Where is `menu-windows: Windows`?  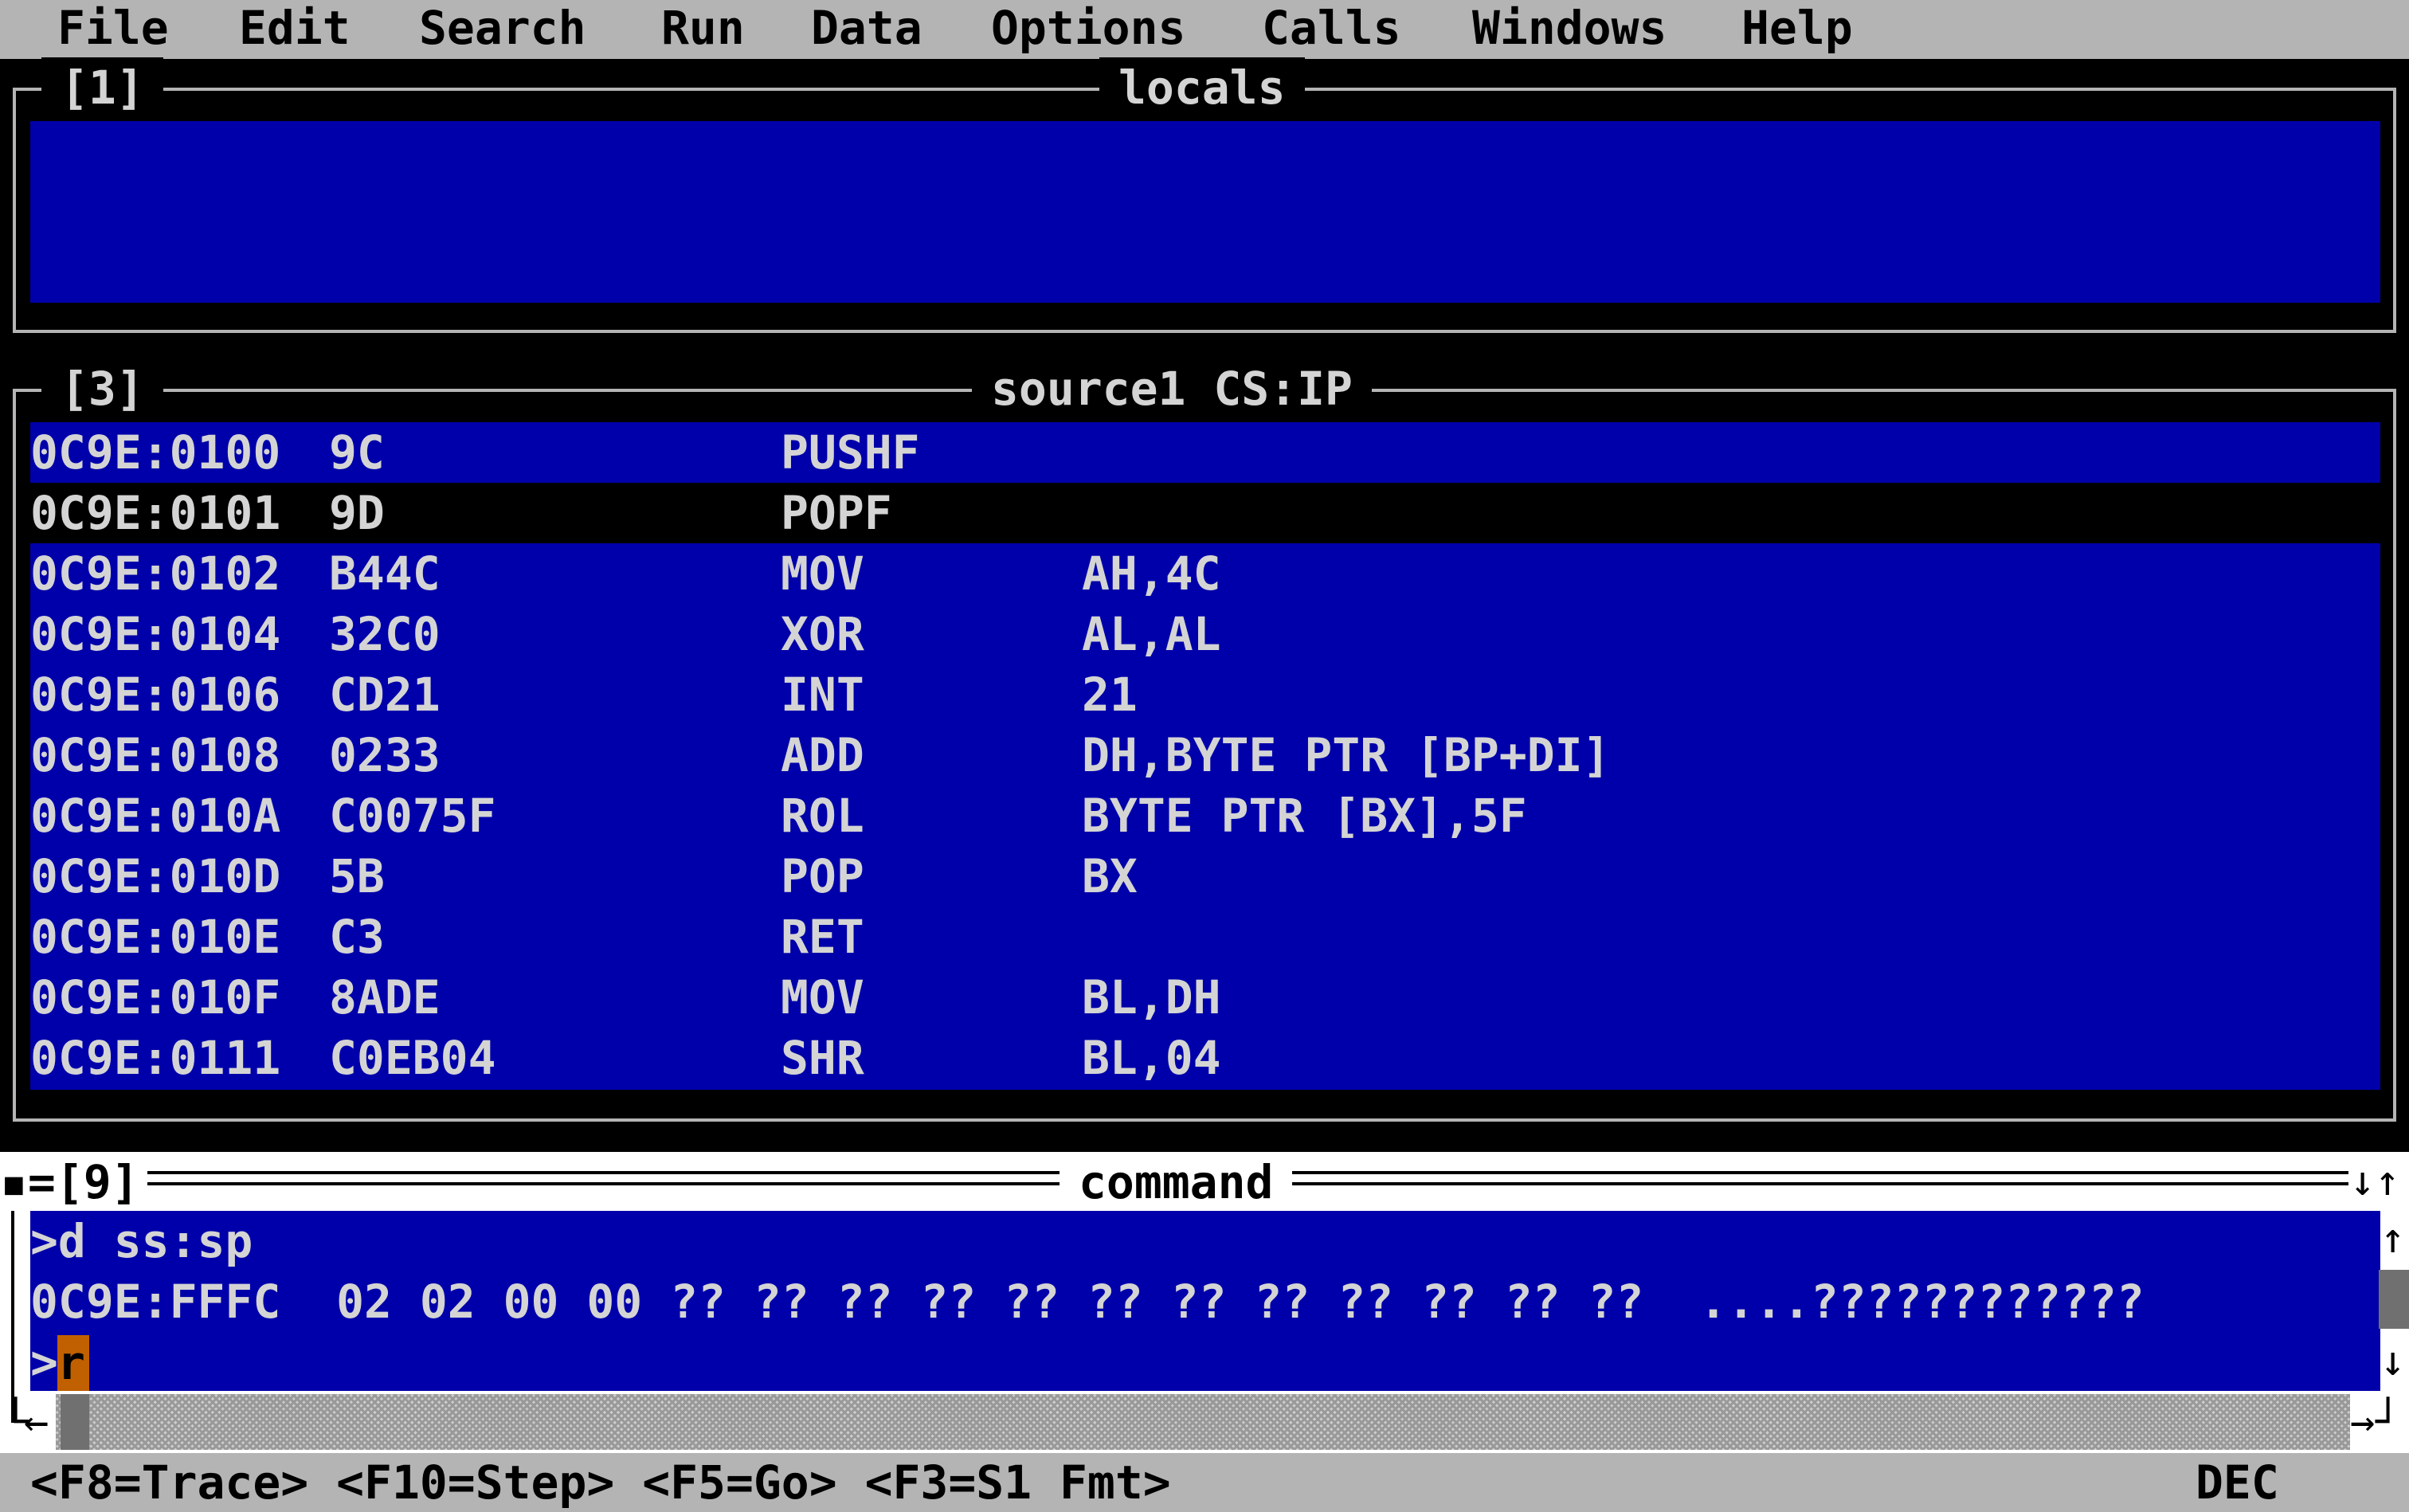
menu-windows: Windows is located at coordinates (1569, 28).